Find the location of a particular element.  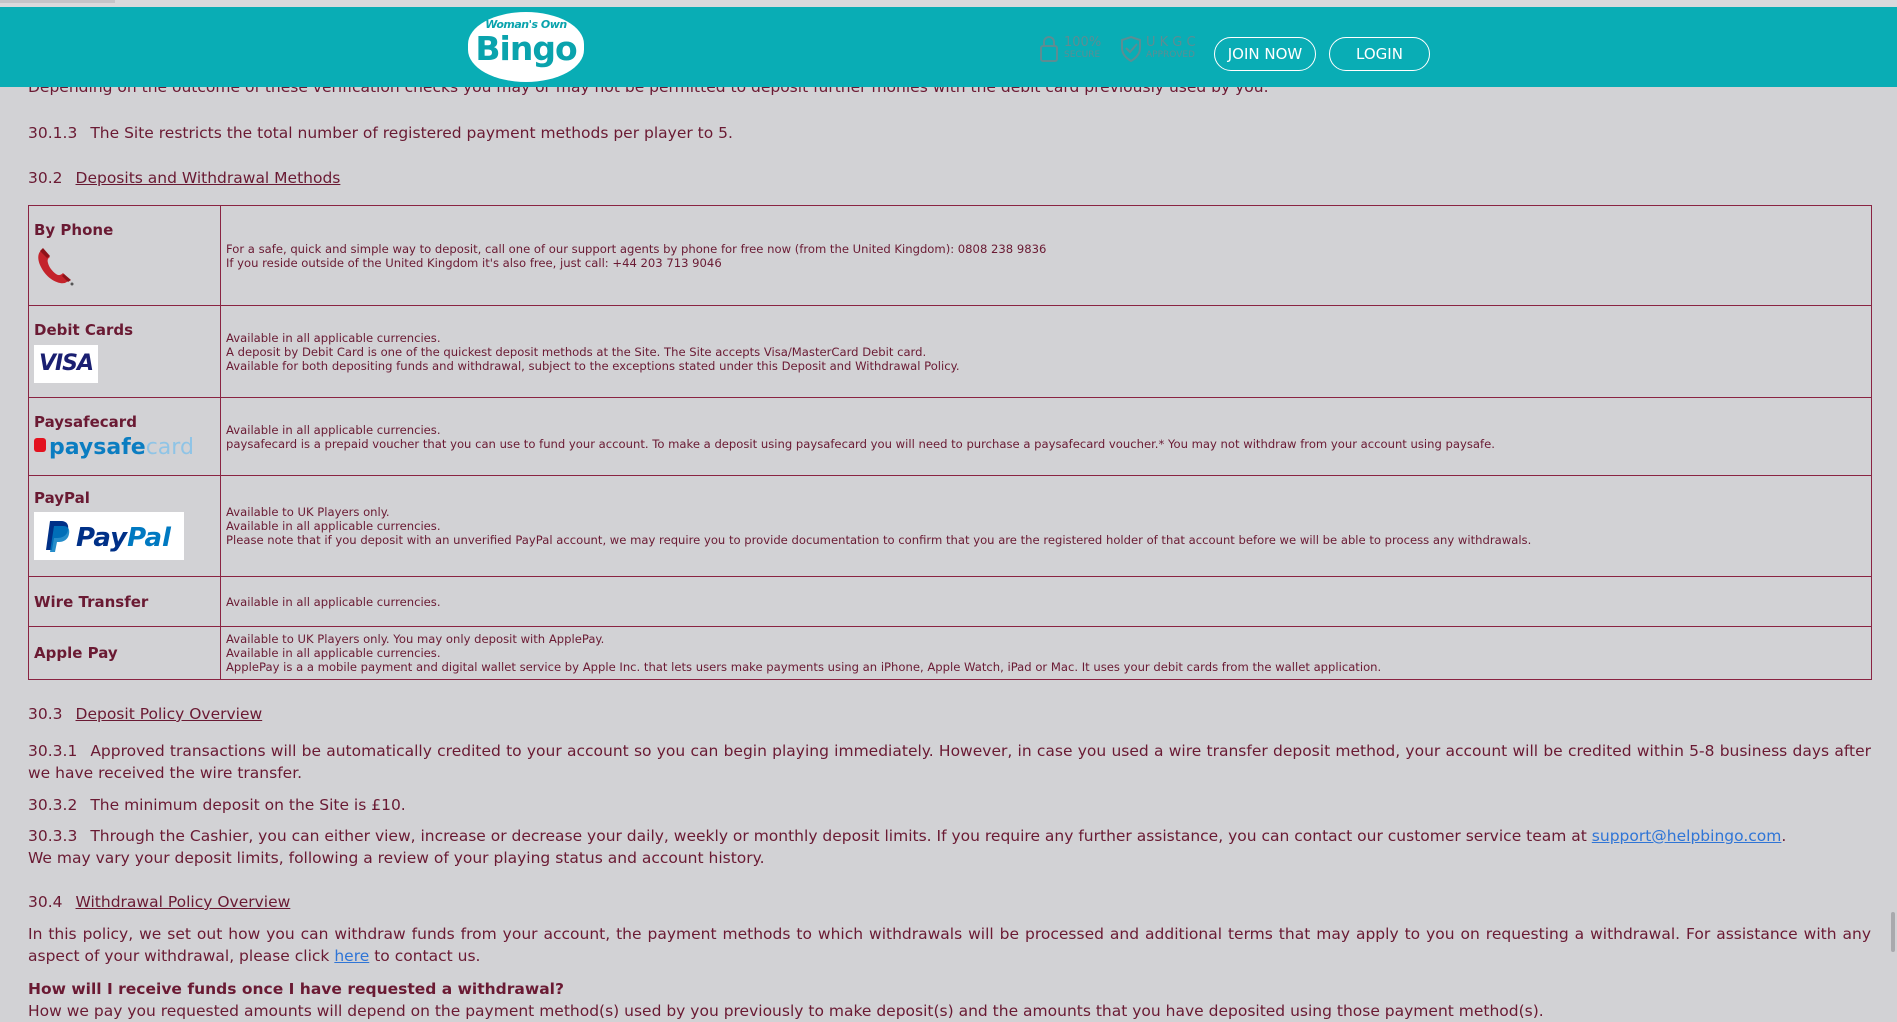

method-cell: Wire Transfer is located at coordinates (124, 601).